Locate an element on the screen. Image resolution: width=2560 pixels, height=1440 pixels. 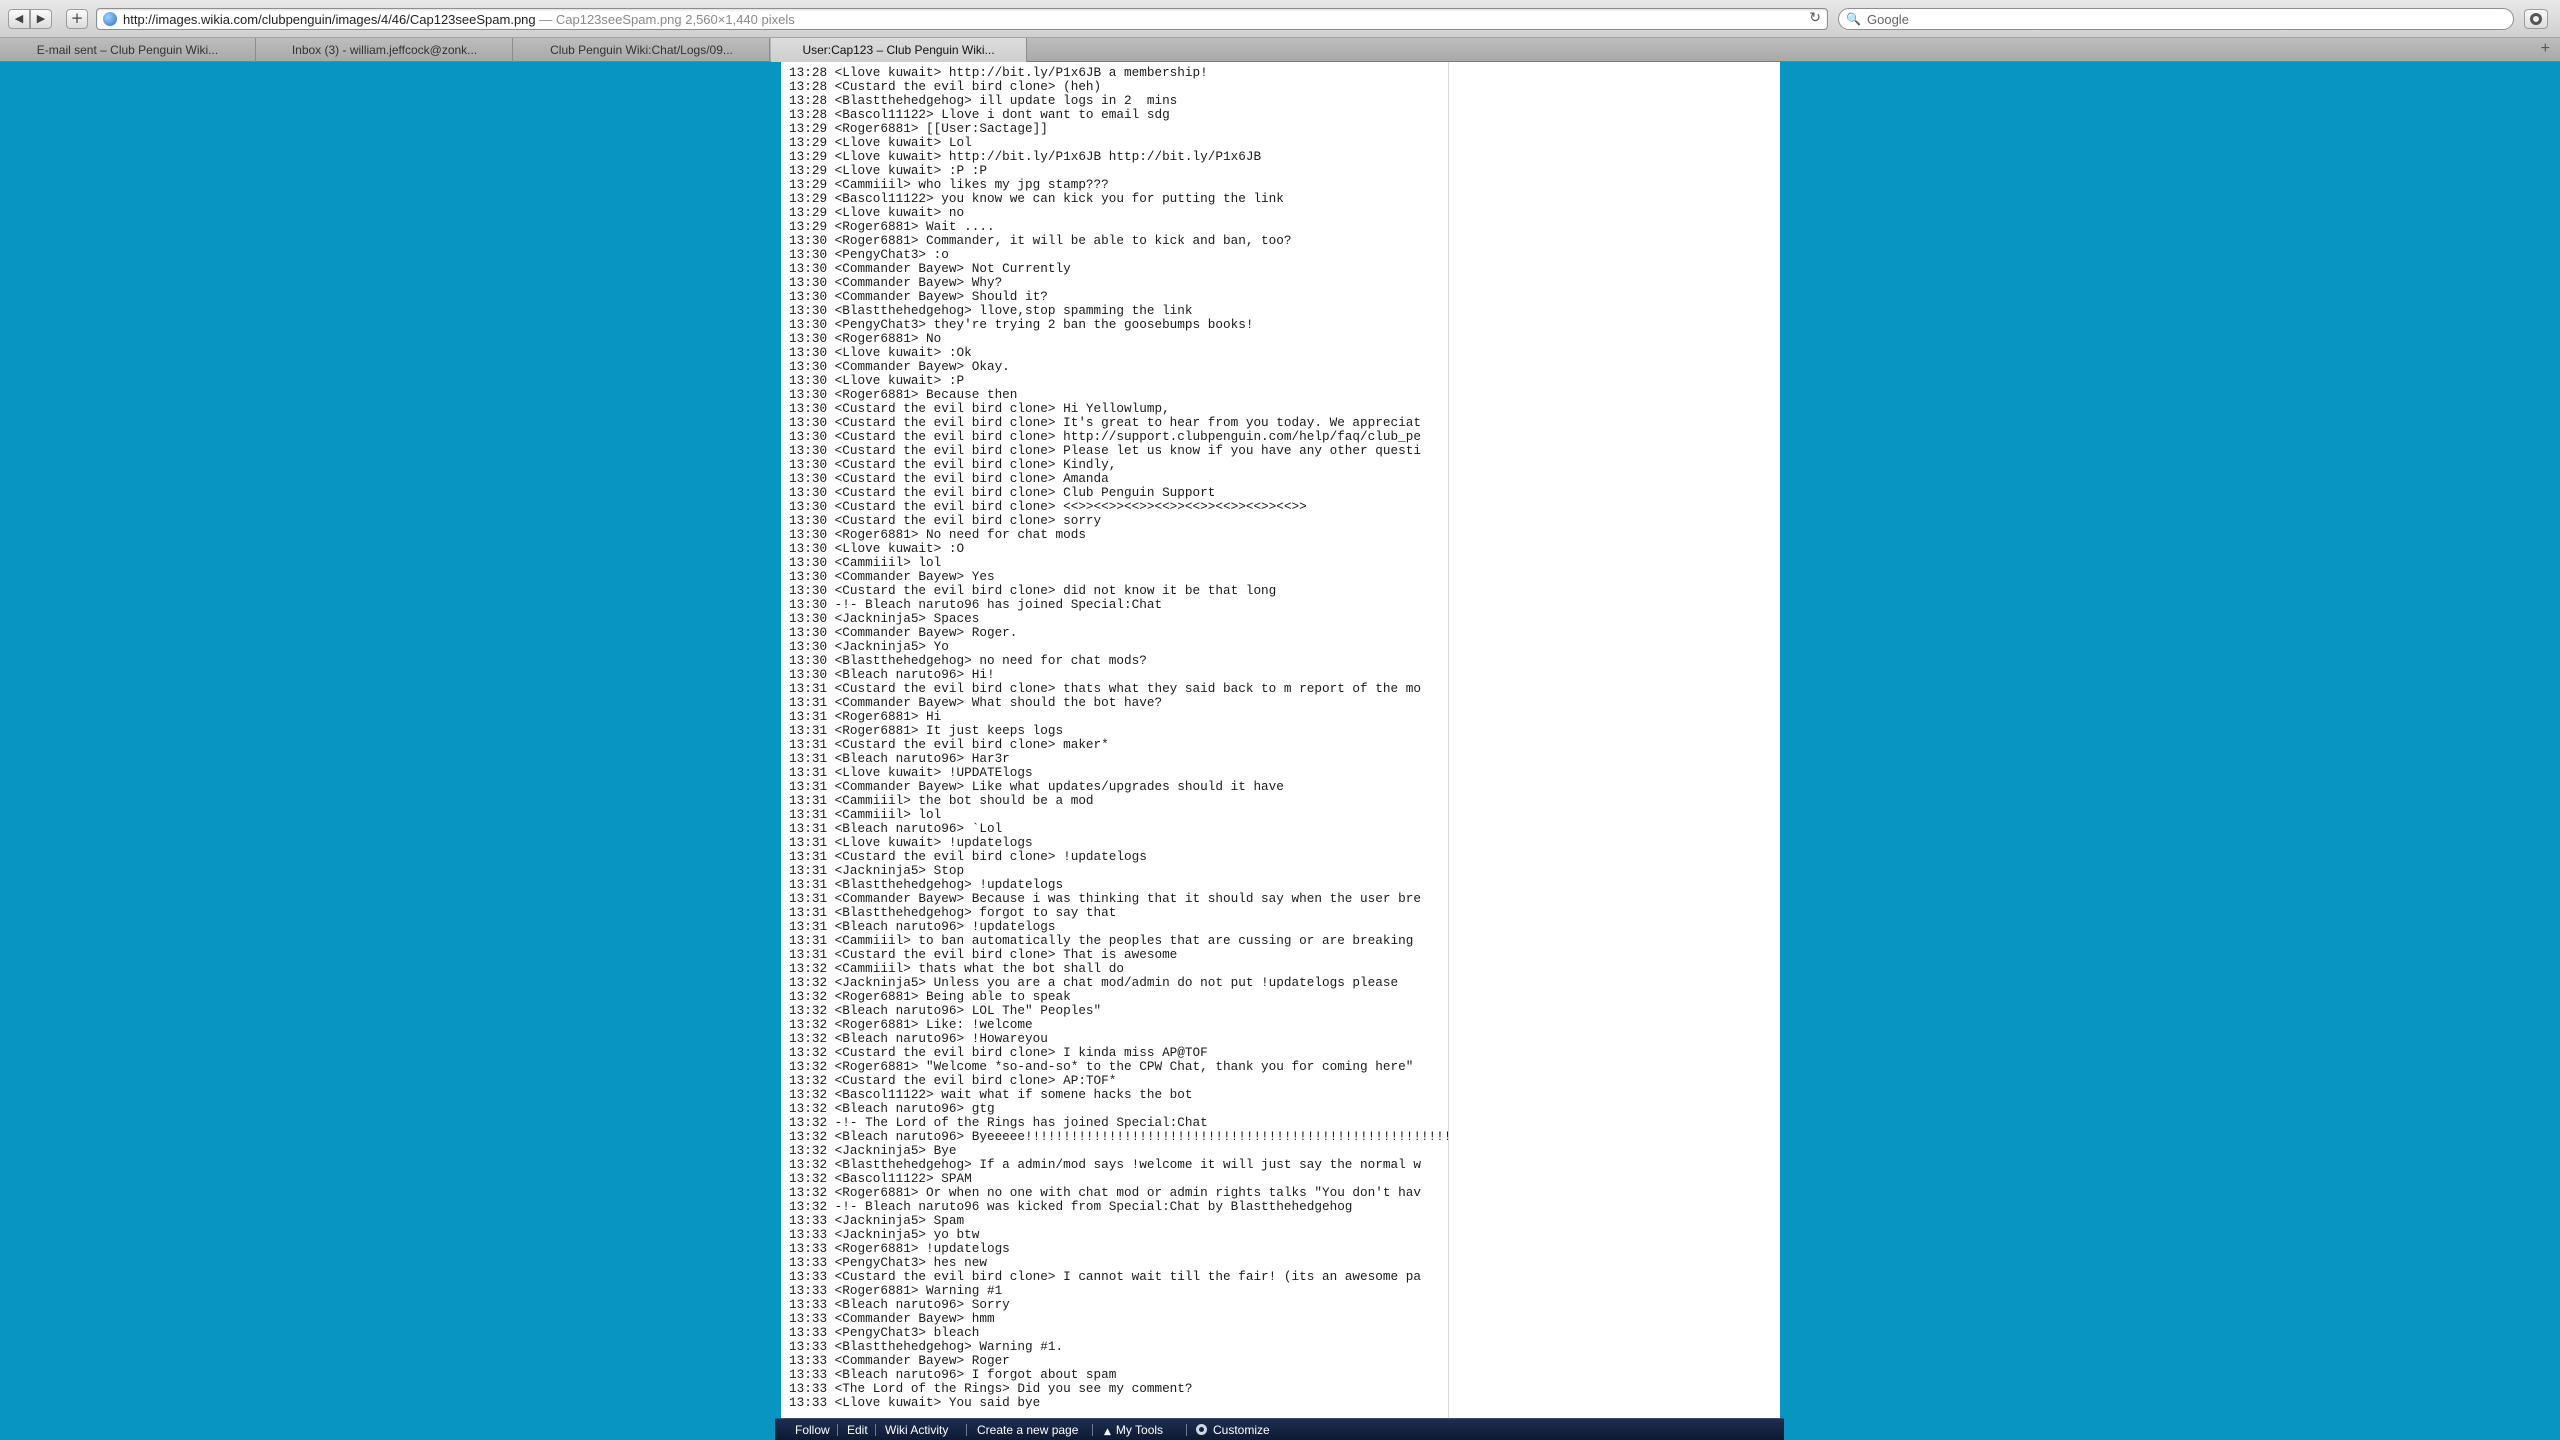
chat-log-line: 13:30 <Llove kuwait> :P is located at coordinates (877, 380).